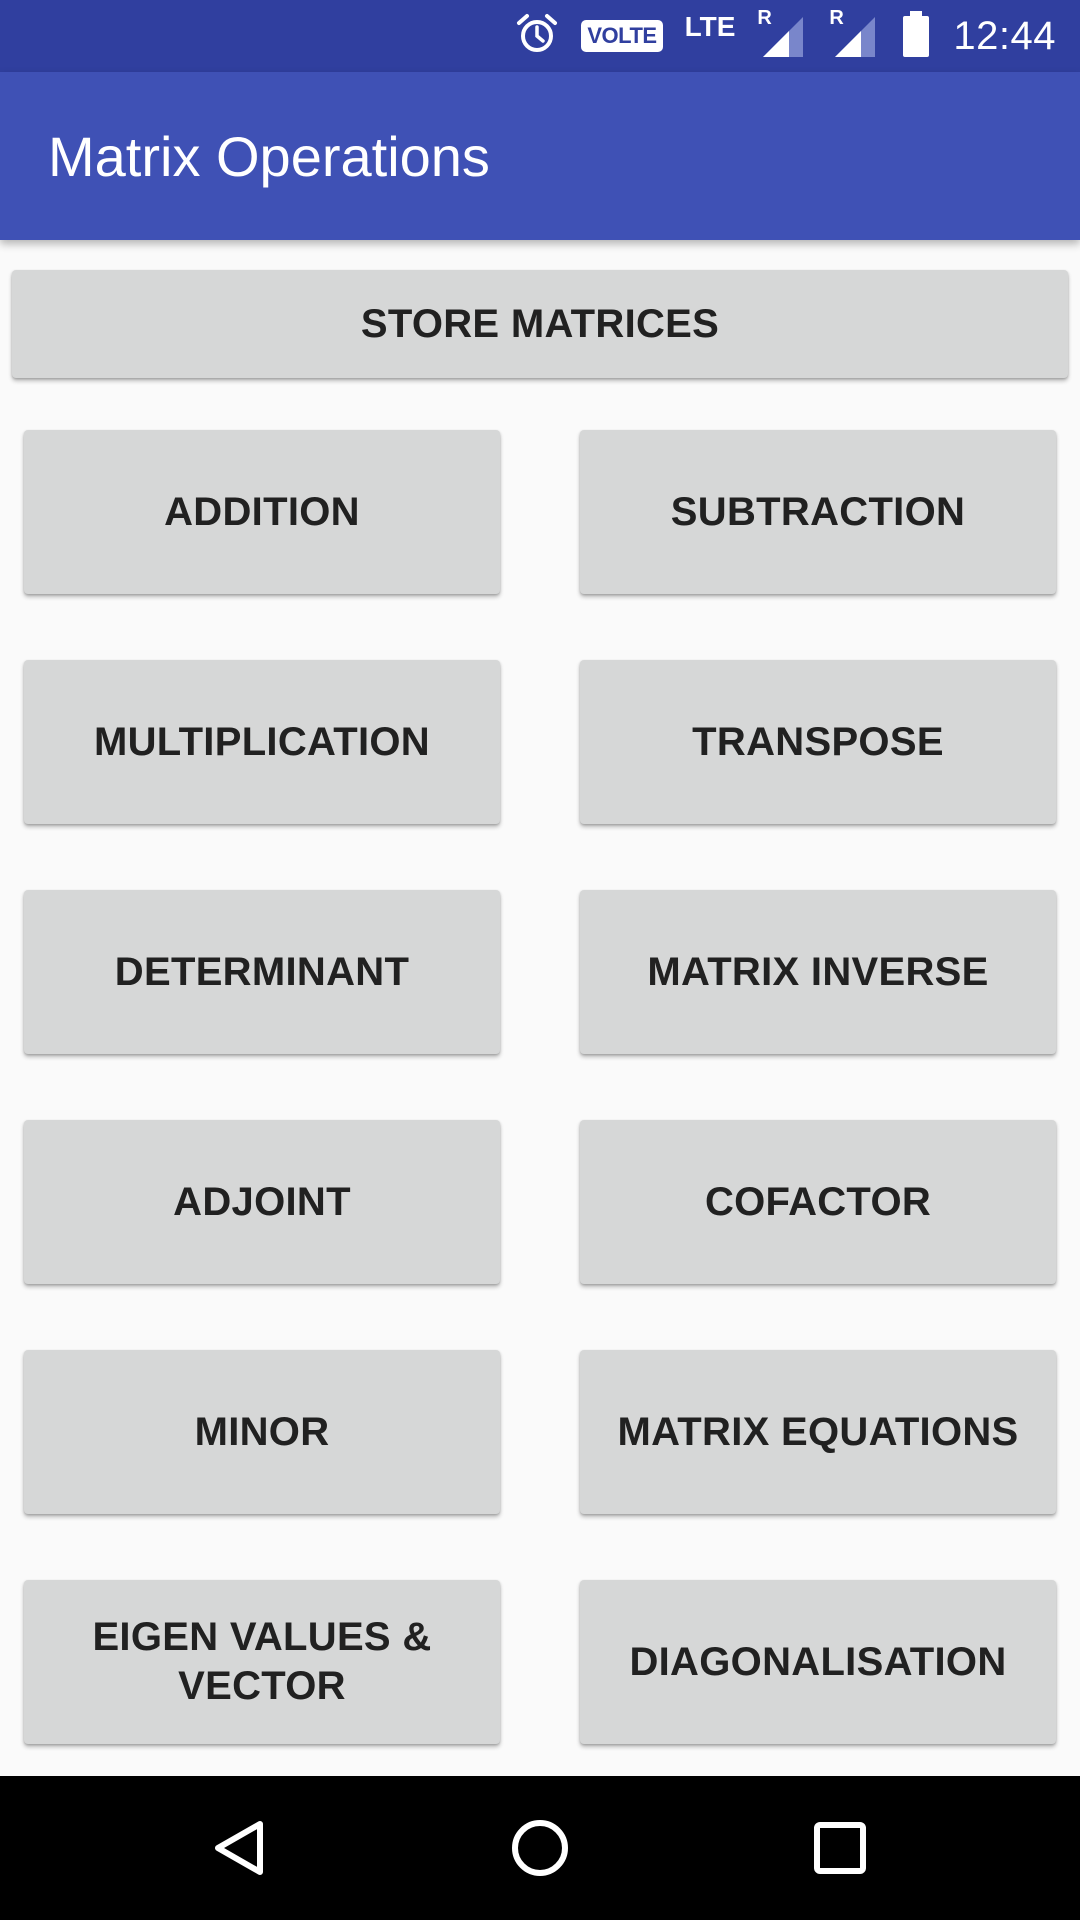  What do you see at coordinates (818, 1202) in the screenshot?
I see `cofactor-button: COFACTOR` at bounding box center [818, 1202].